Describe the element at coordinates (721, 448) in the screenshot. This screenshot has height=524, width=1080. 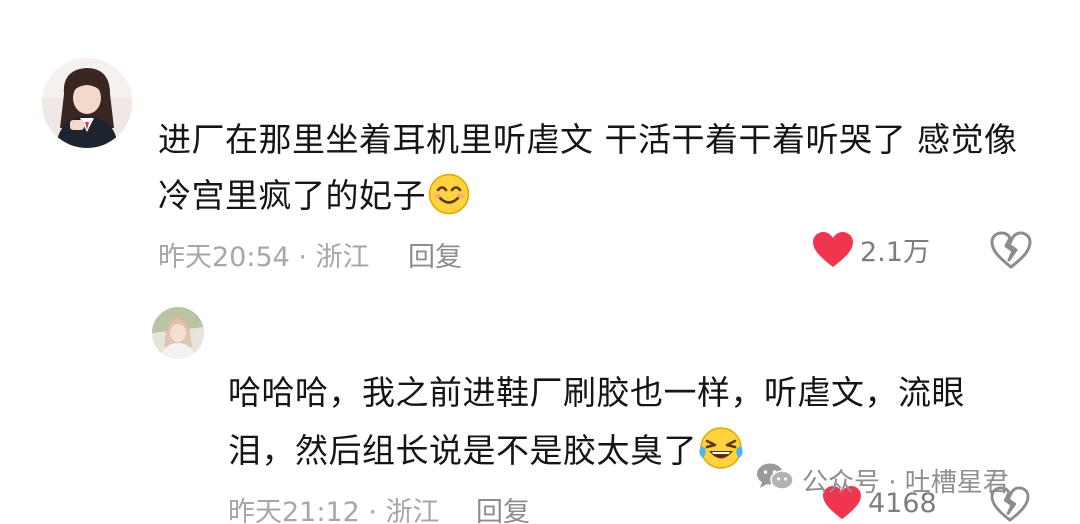
I see `rolling-laughing-emoji-icon` at that location.